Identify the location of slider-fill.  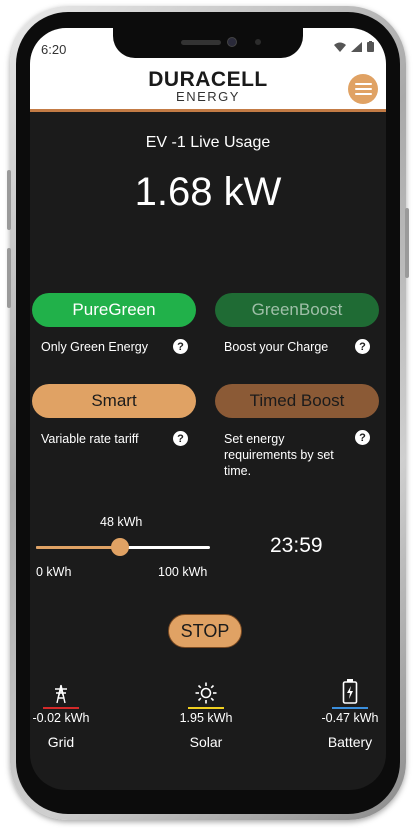
(78, 547).